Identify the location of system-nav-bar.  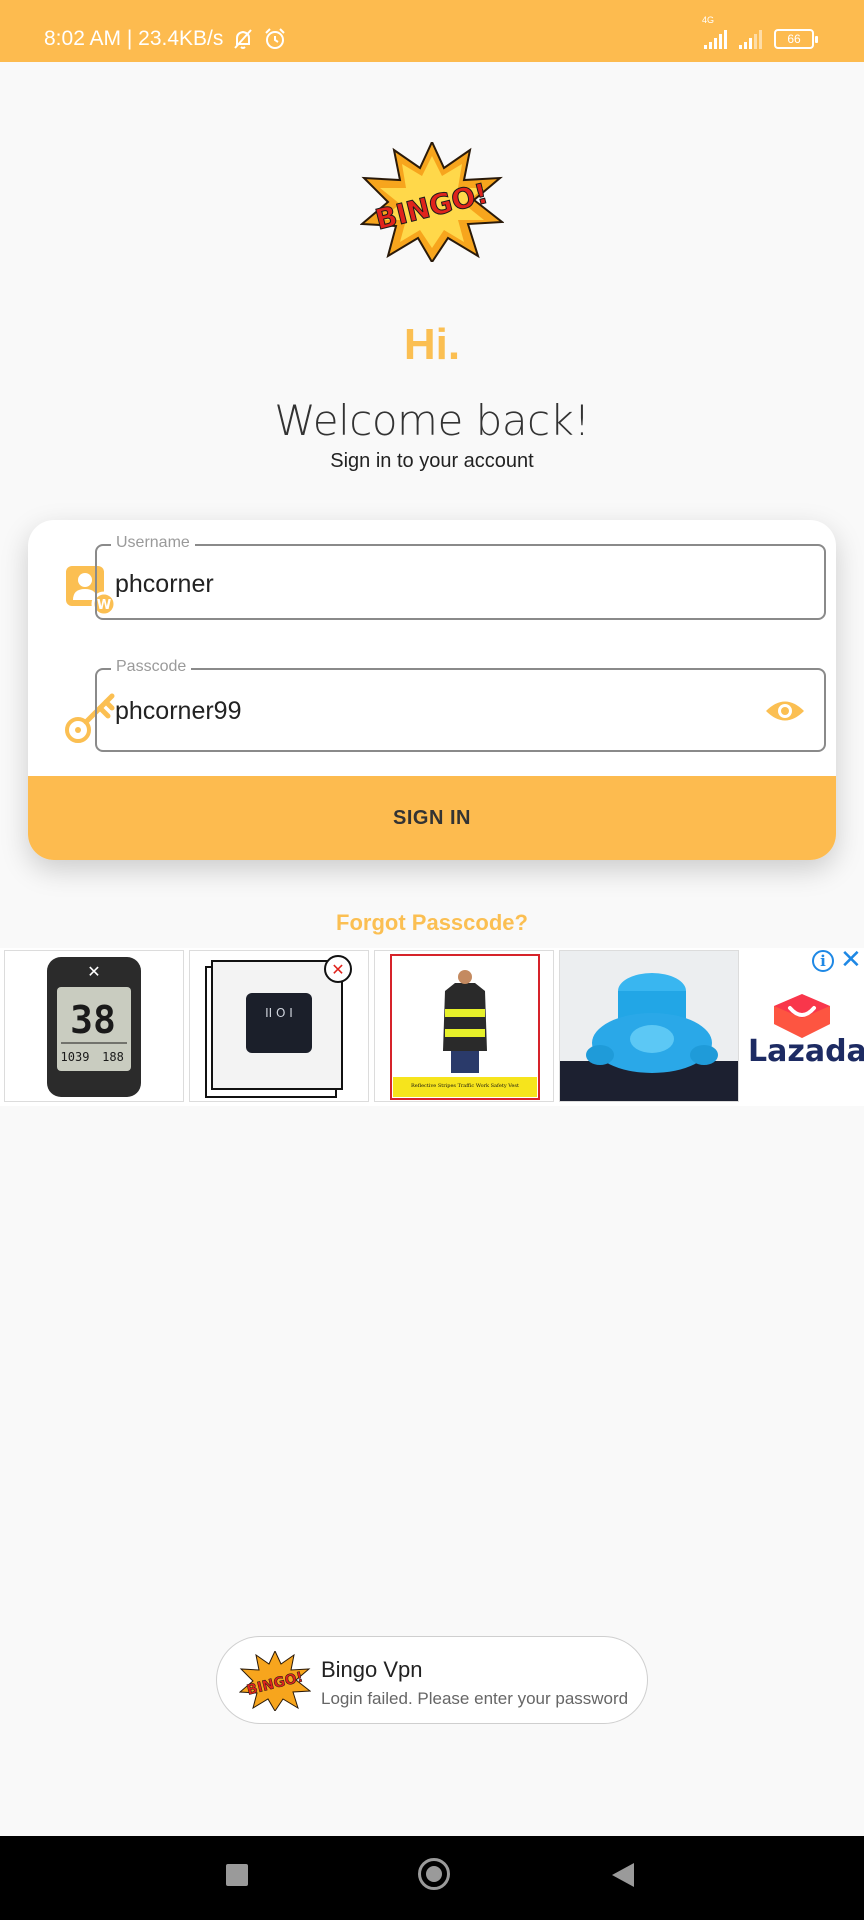
(432, 1878).